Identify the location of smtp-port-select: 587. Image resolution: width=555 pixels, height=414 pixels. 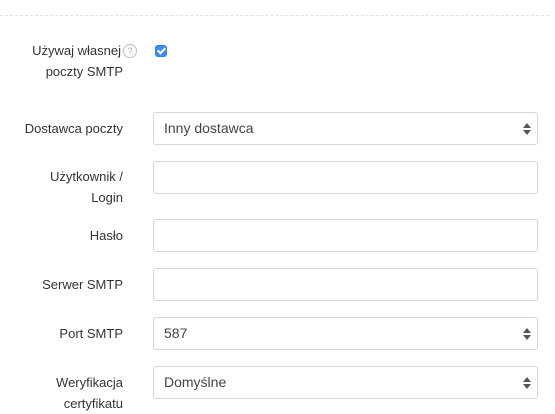
(345, 333).